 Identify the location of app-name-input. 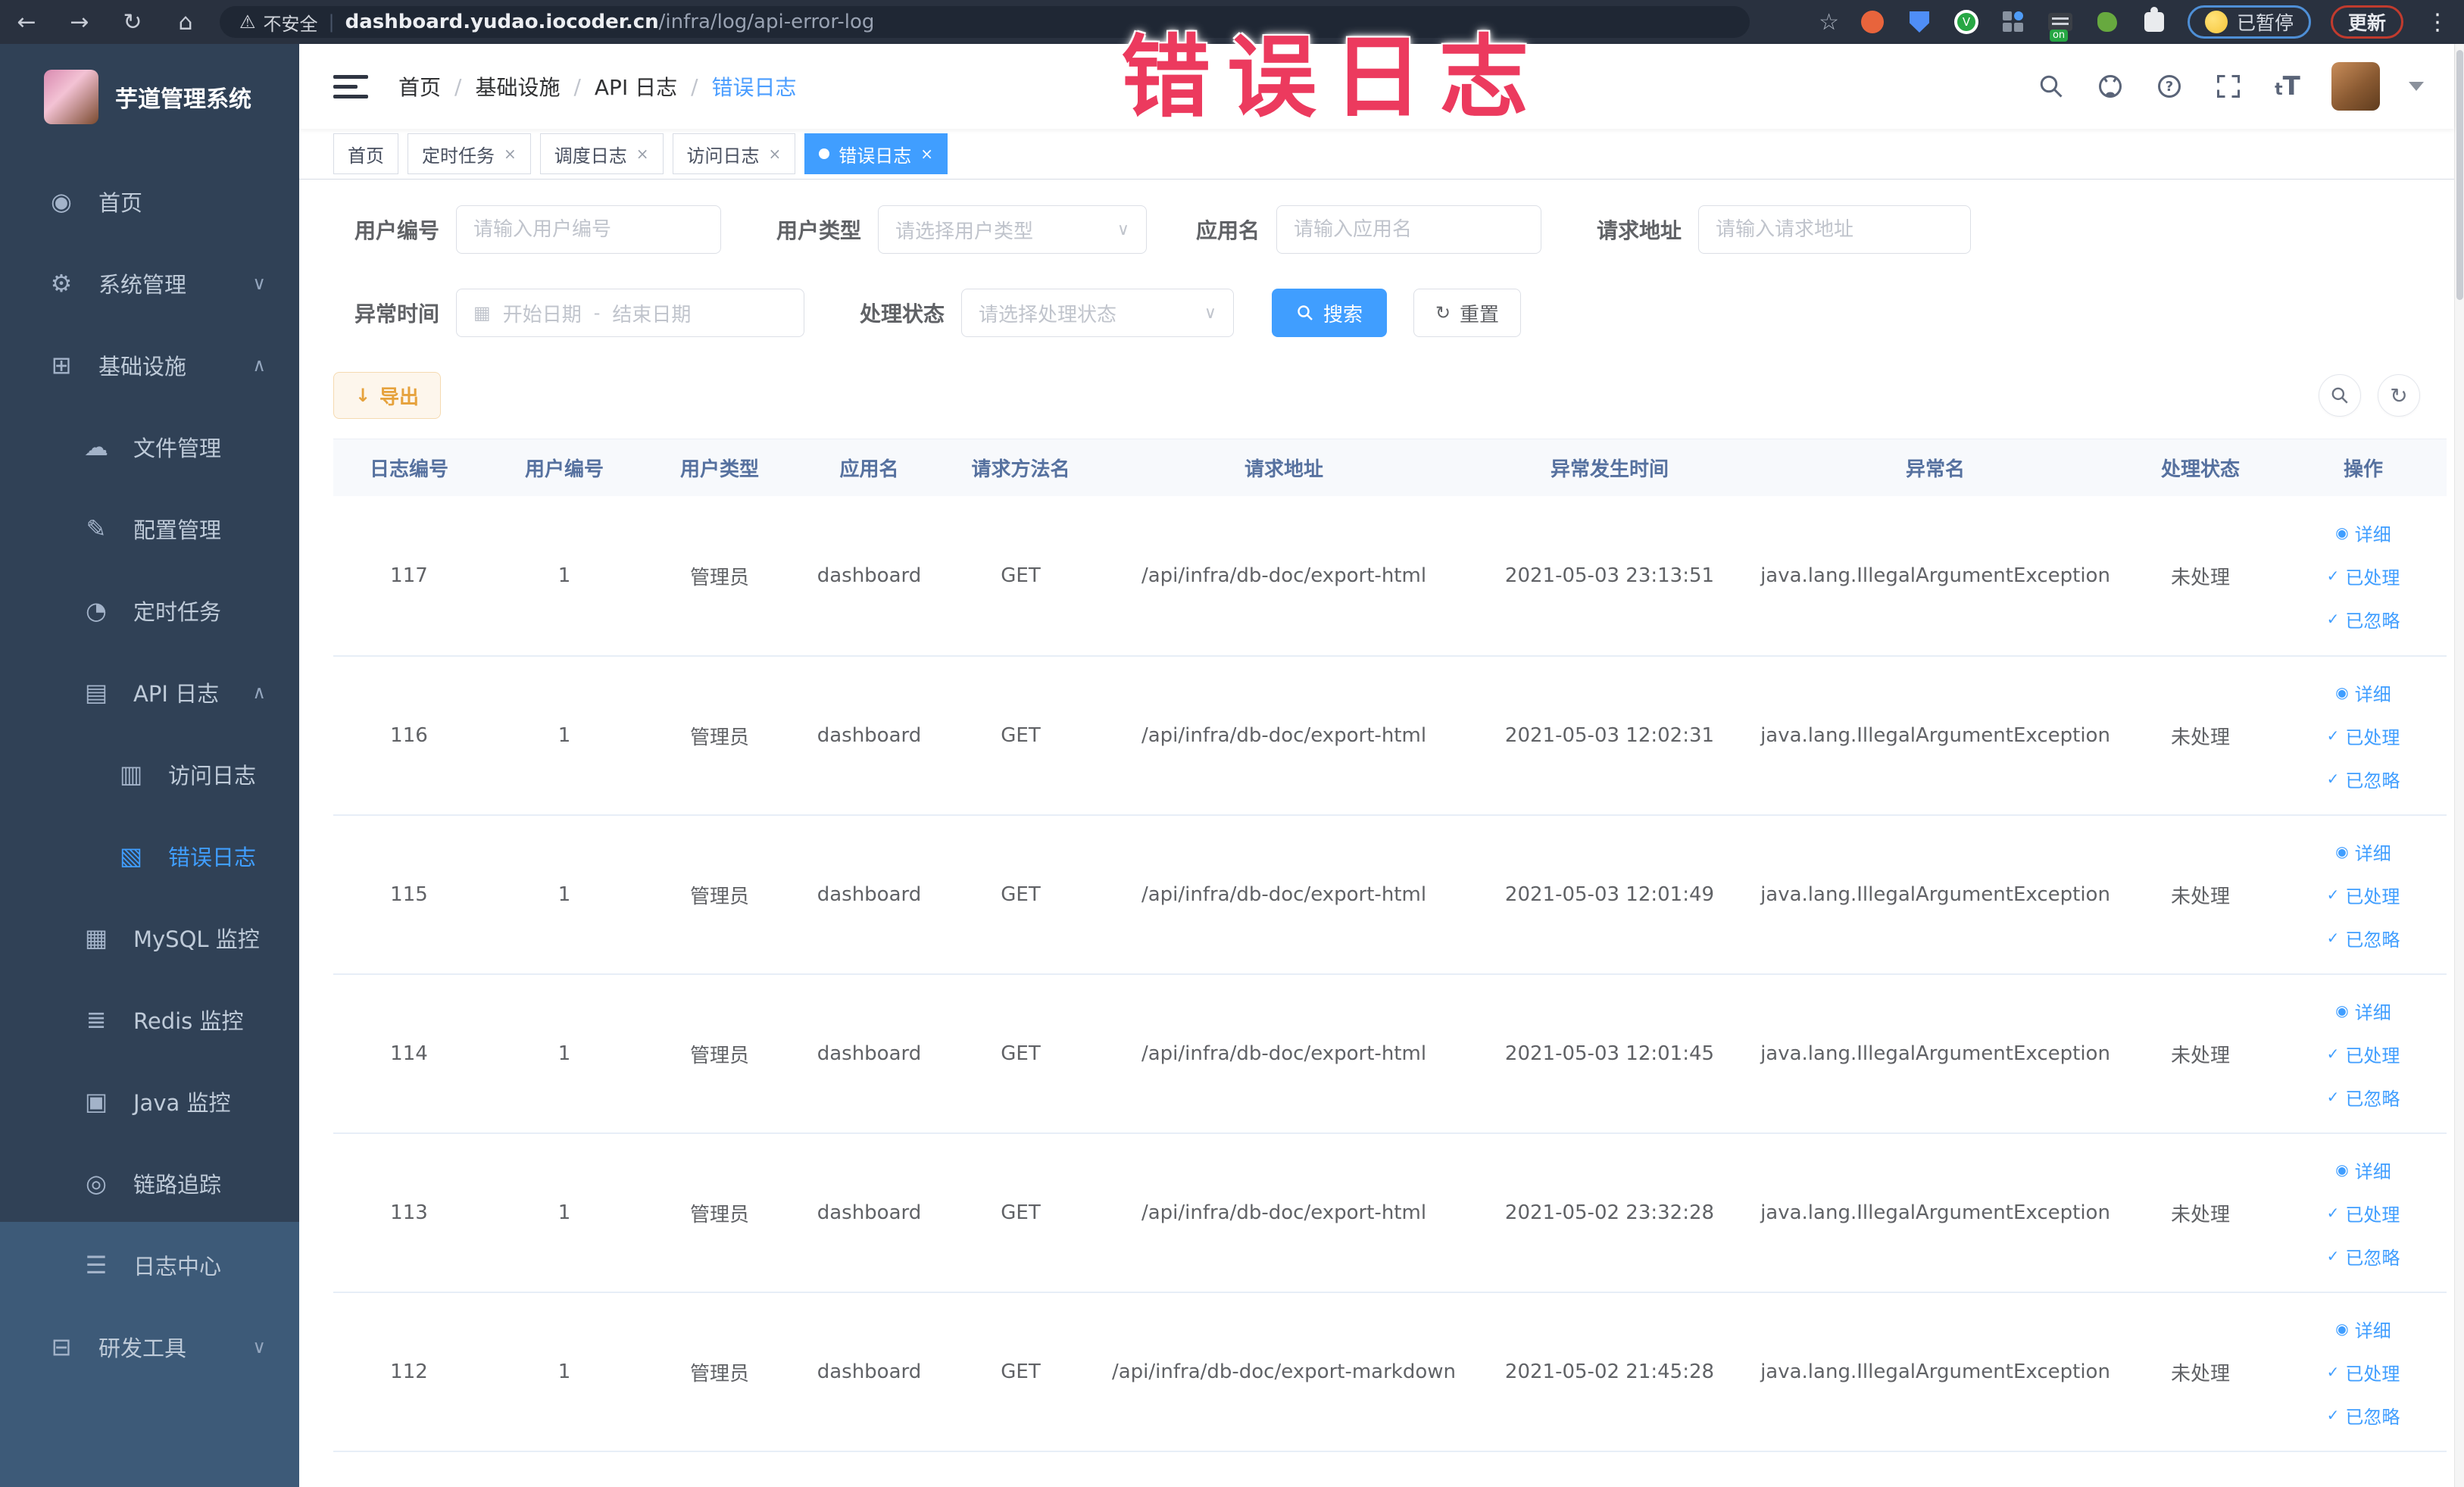
(1409, 229).